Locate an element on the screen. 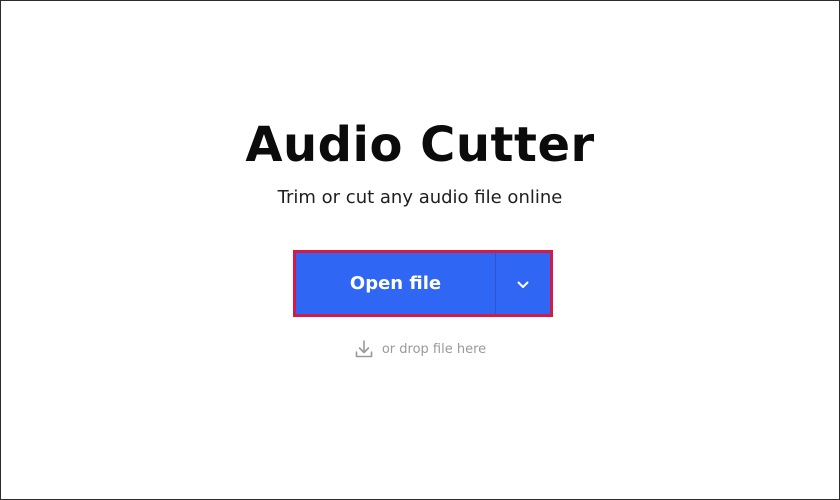  page-subtitle: Trim or cut any audio file online is located at coordinates (420, 197).